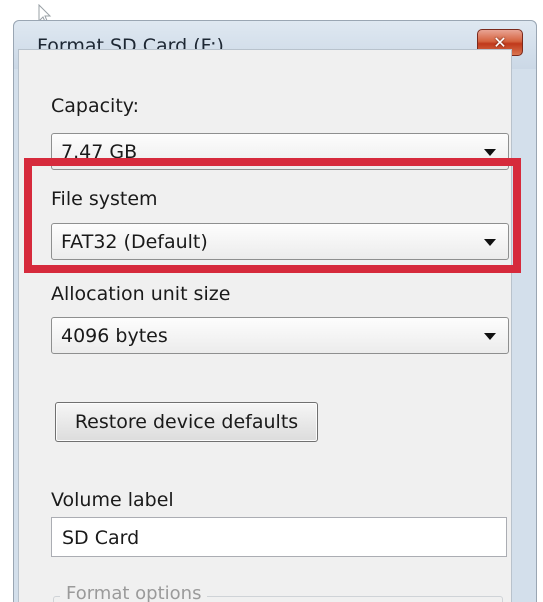 Image resolution: width=543 pixels, height=602 pixels. Describe the element at coordinates (101, 538) in the screenshot. I see `volume-label-value: SD Card` at that location.